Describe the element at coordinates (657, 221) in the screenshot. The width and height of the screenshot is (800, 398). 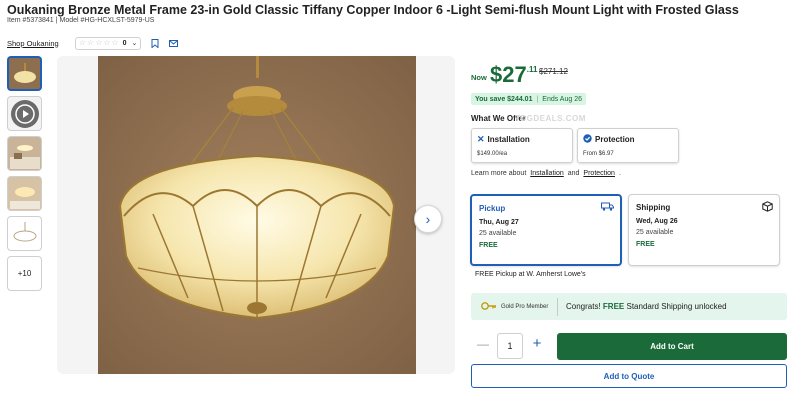
I see `shipping-date: Wed, Aug 26` at that location.